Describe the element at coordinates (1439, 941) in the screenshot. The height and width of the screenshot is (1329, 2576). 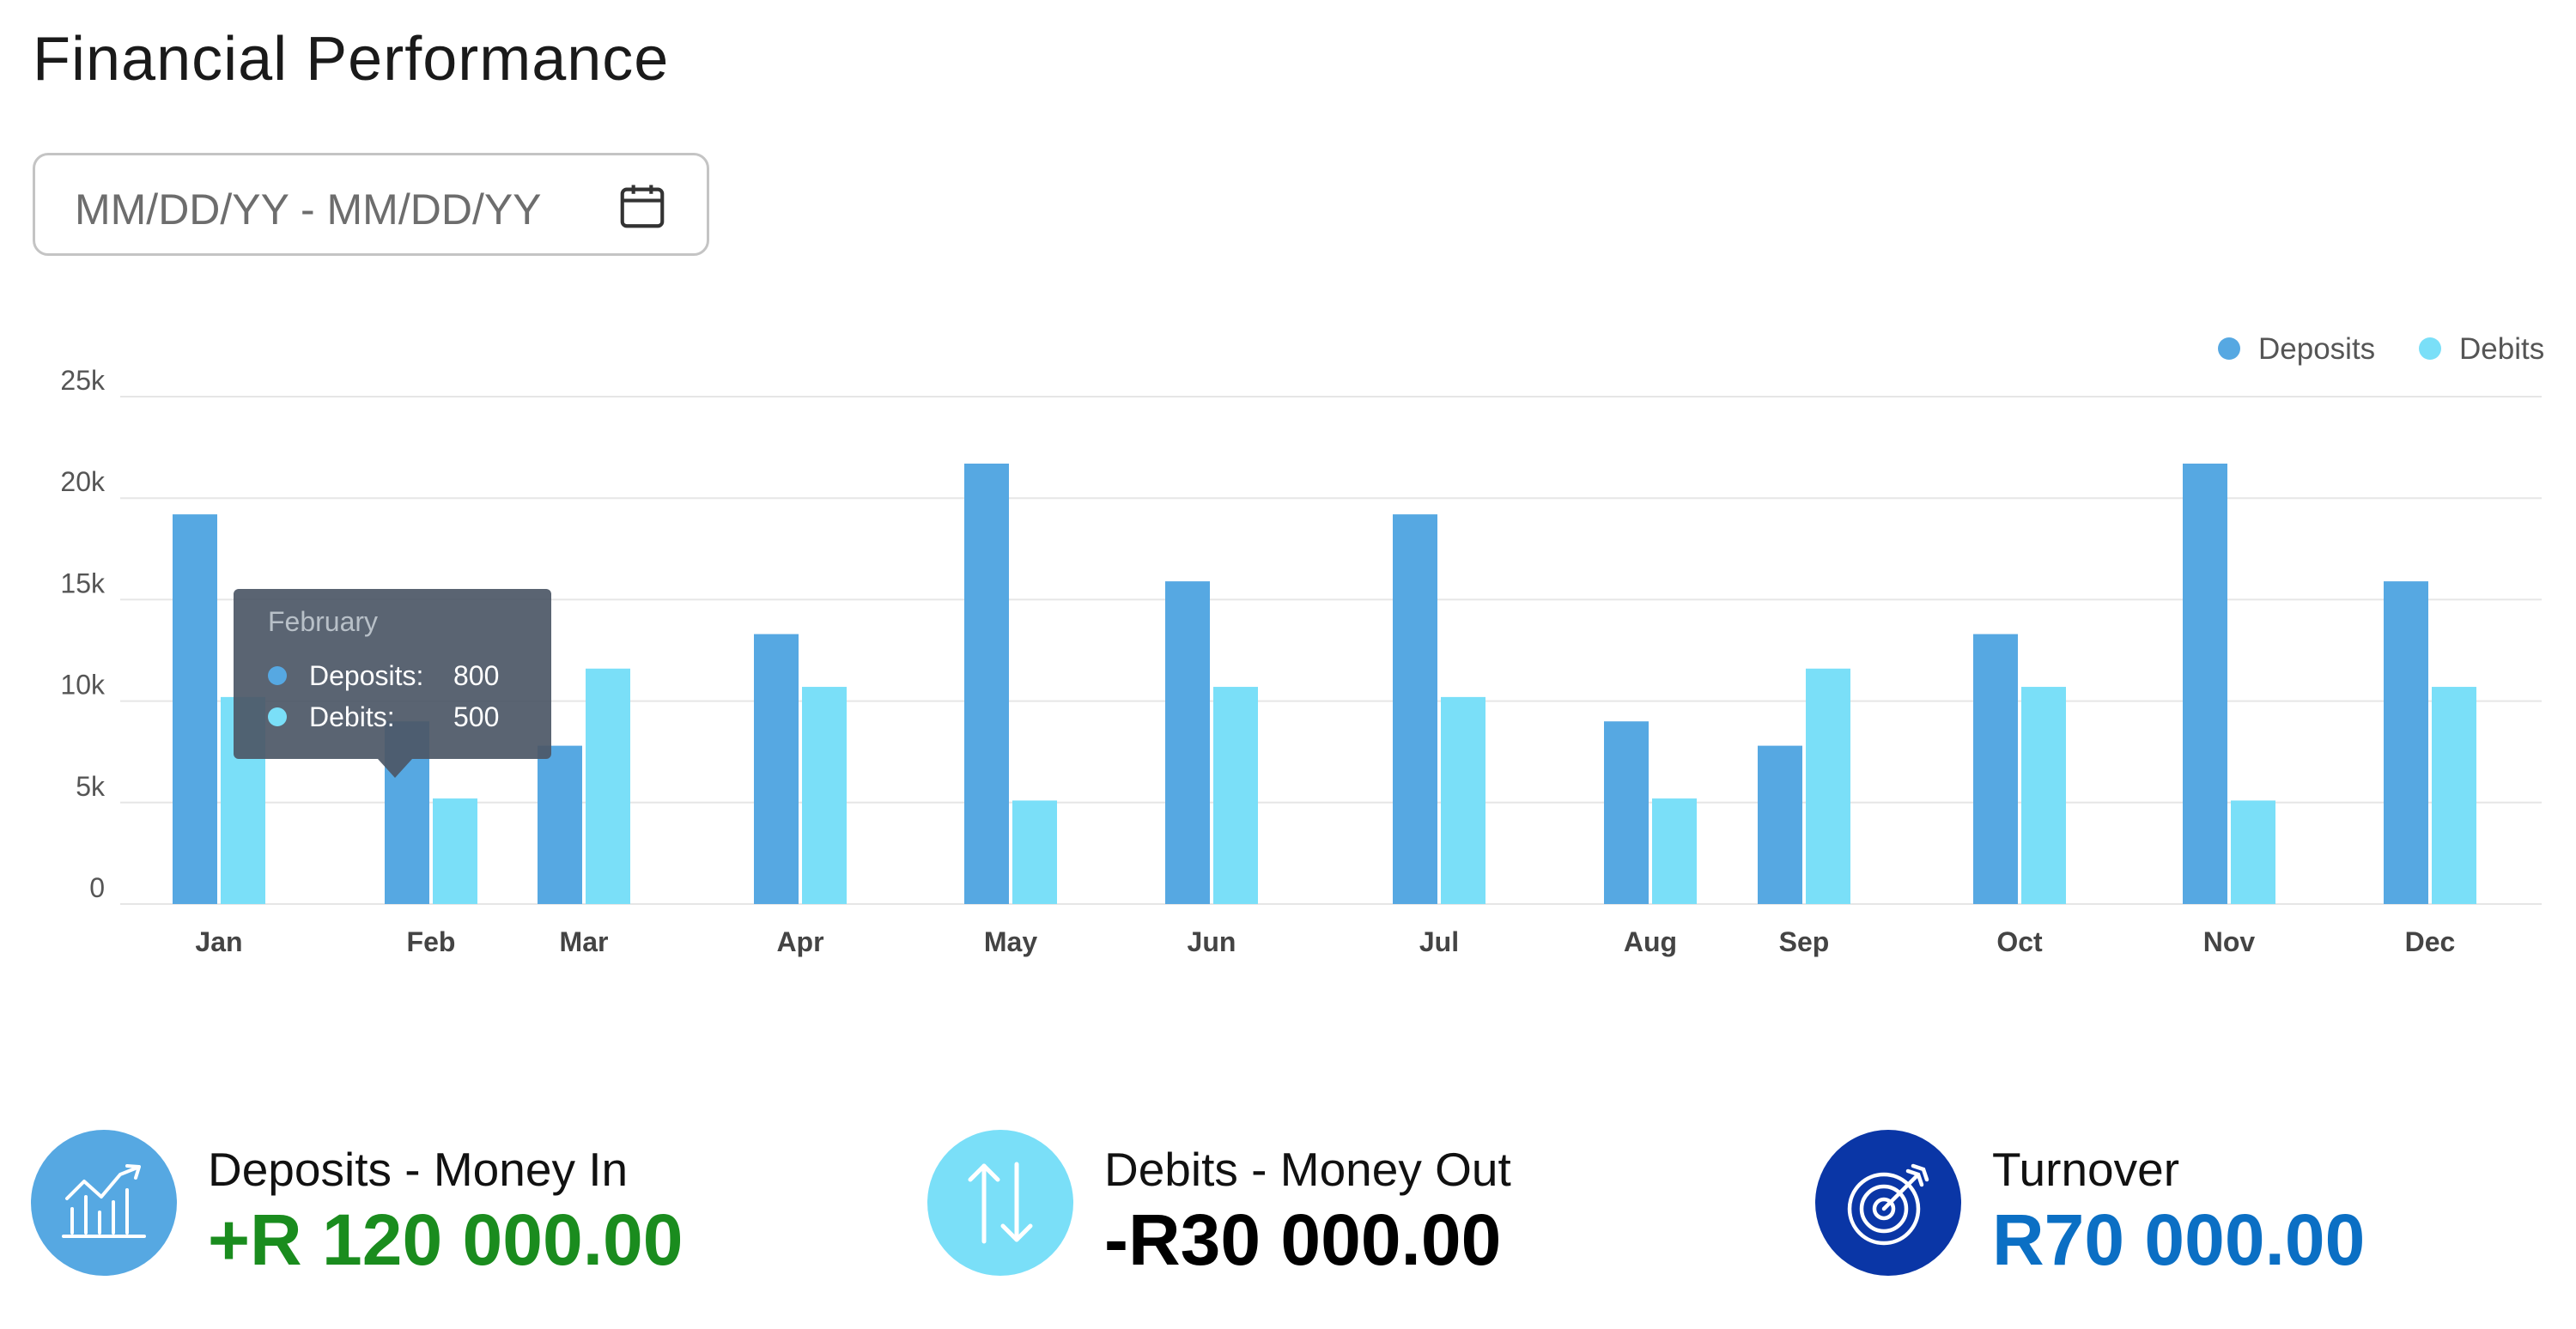
I see `x-tick-label: Jul` at that location.